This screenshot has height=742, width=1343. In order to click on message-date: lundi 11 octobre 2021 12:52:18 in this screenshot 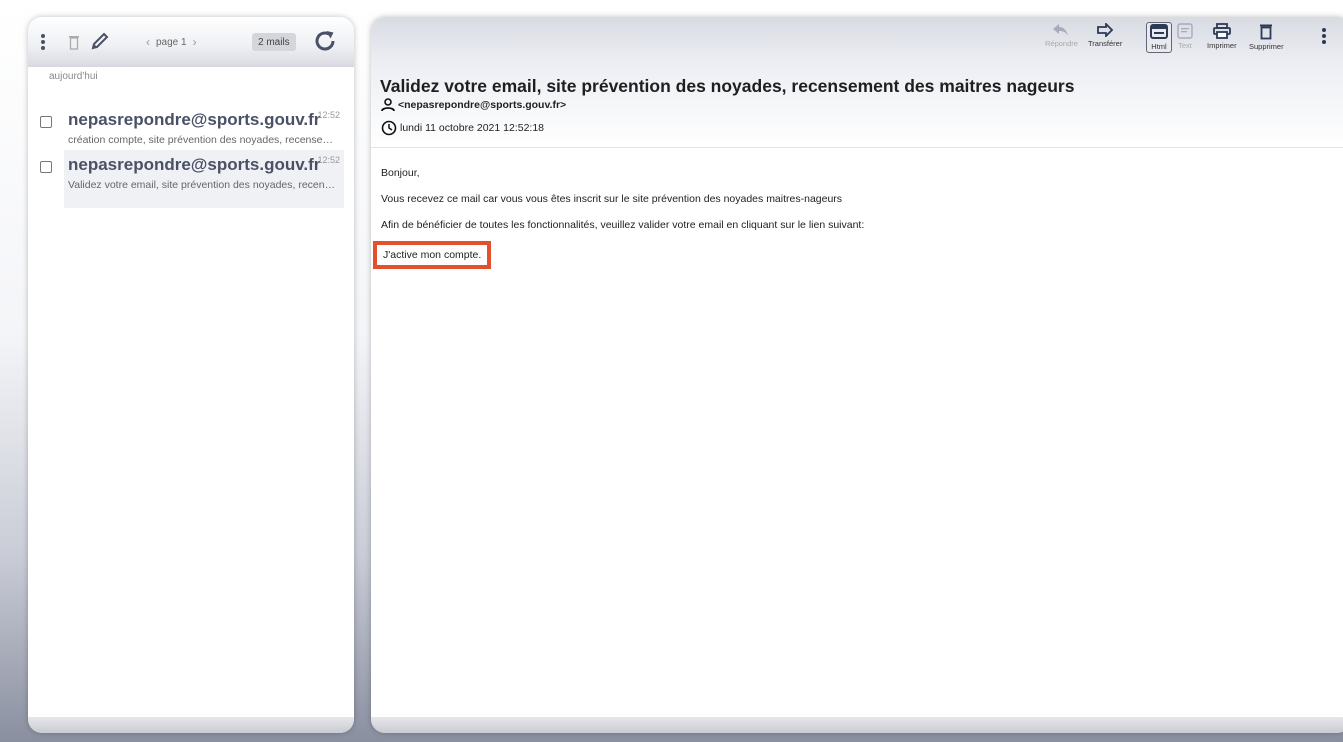, I will do `click(462, 128)`.